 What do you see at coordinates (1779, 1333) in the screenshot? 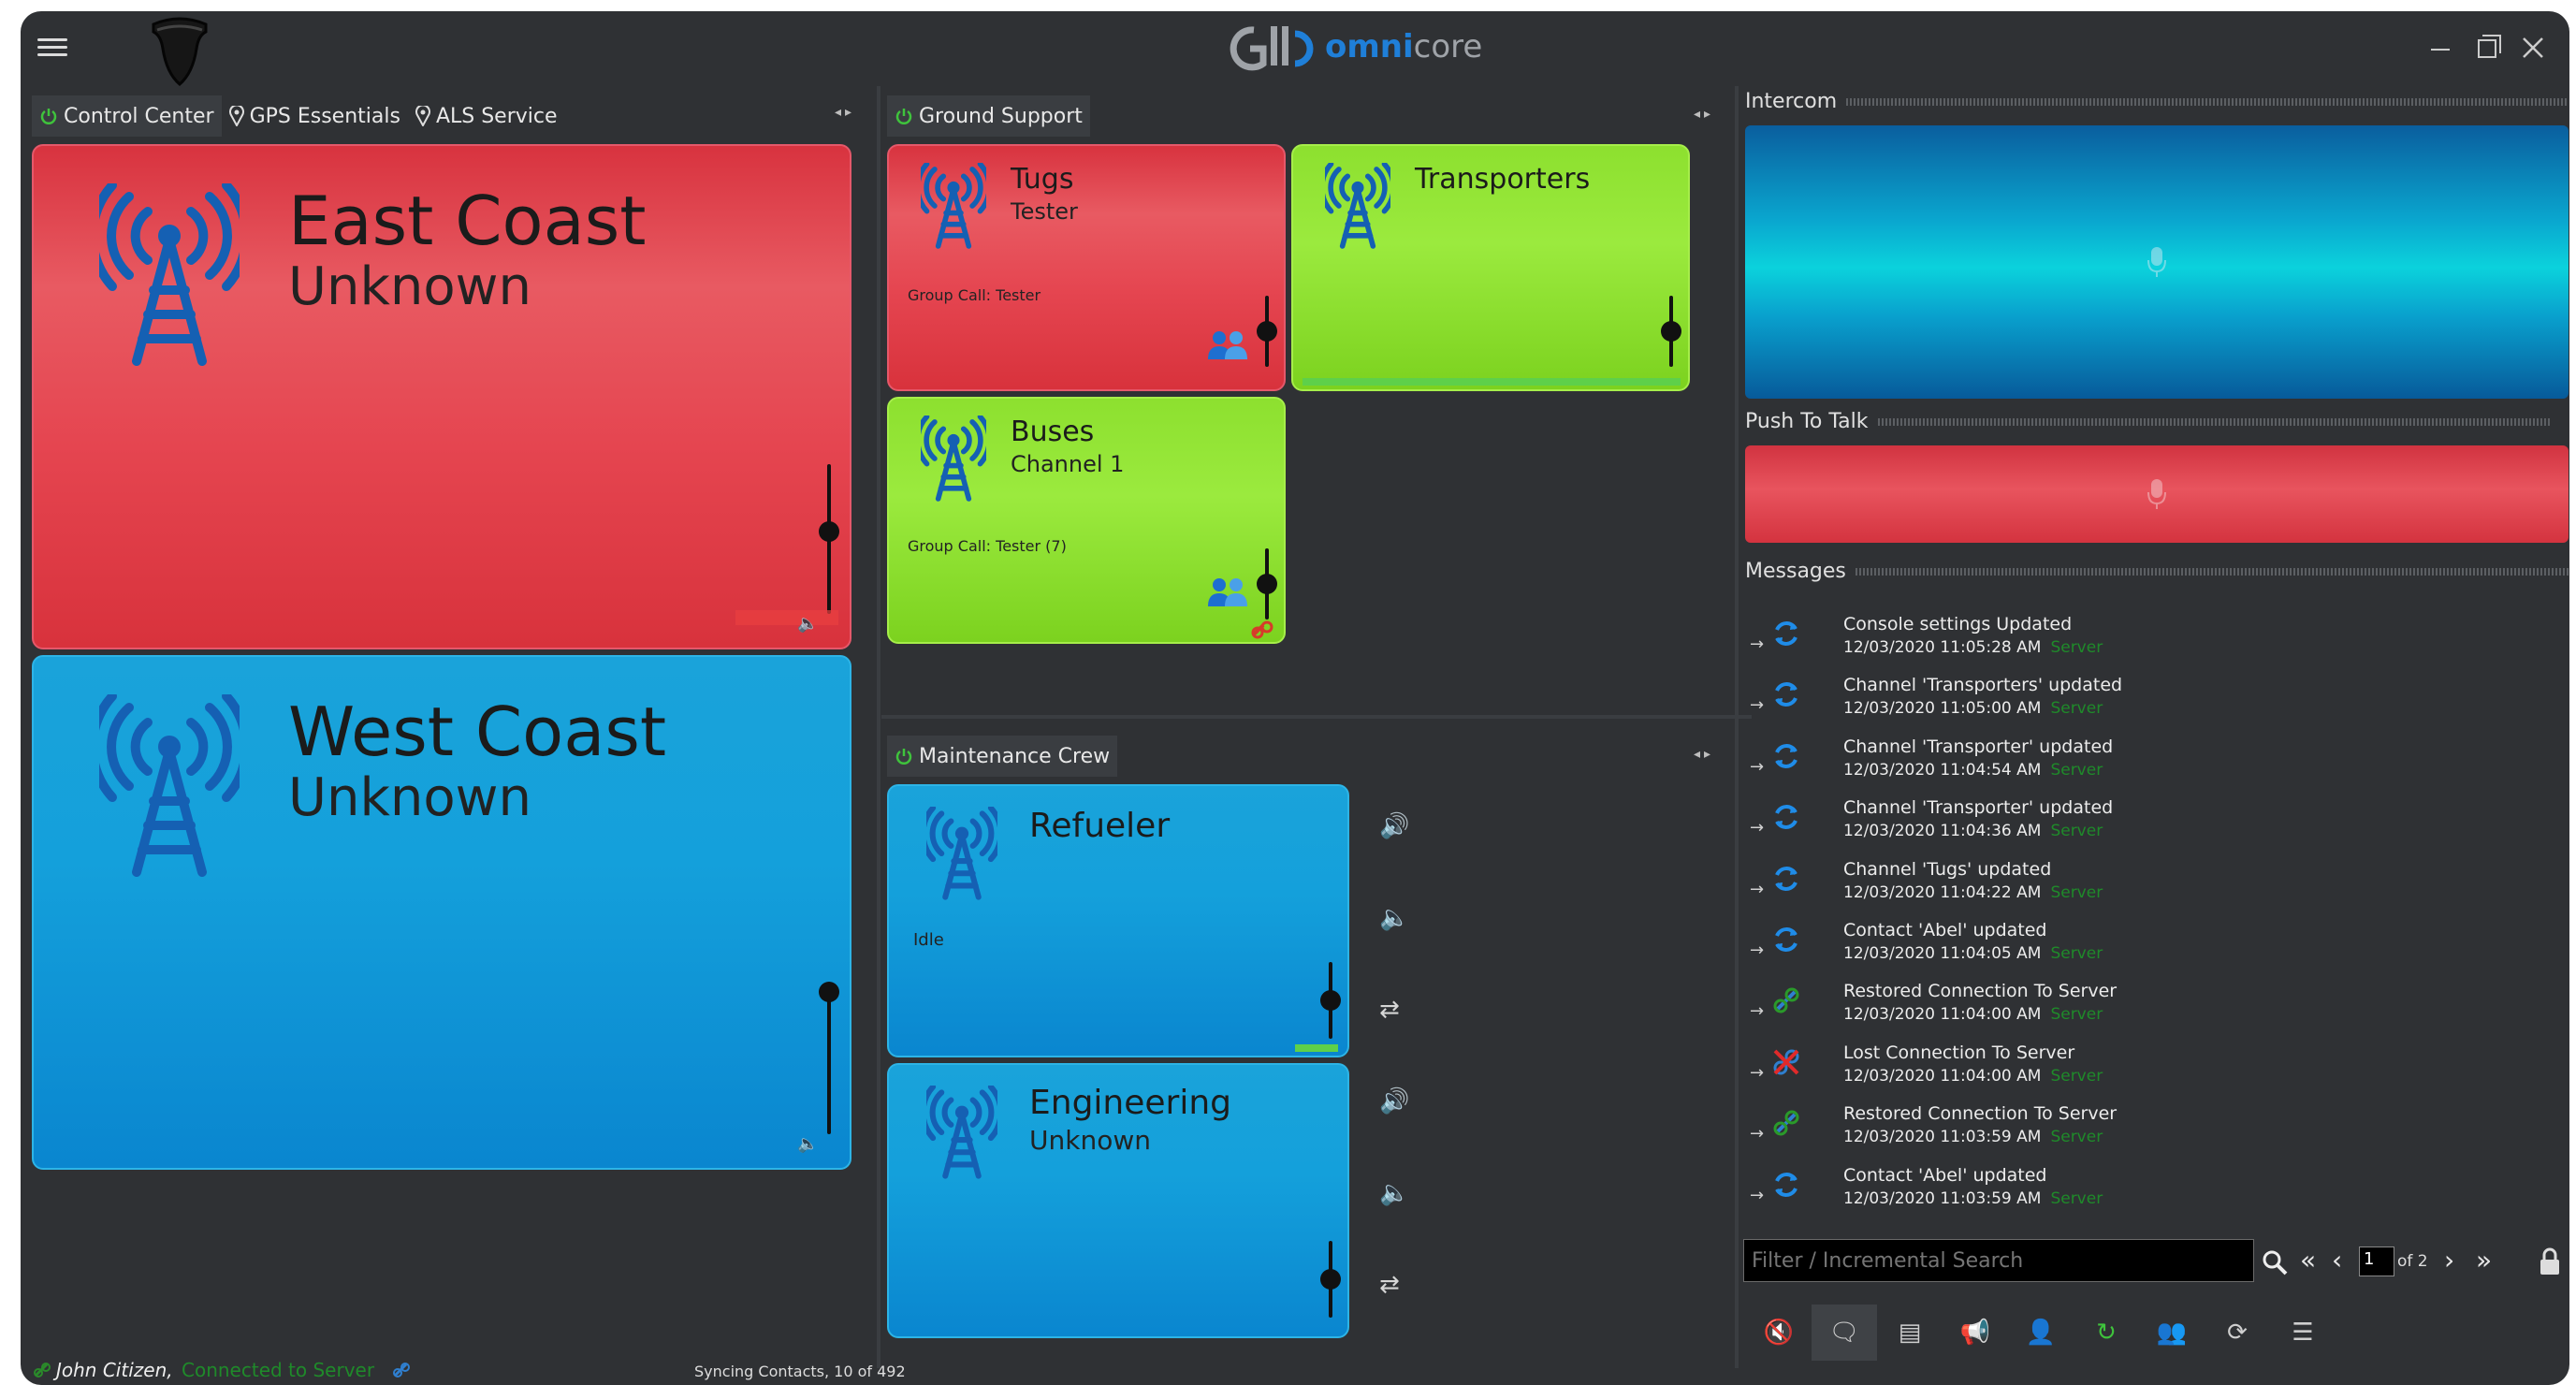
I see `speaker-muted-icon: 🔇` at bounding box center [1779, 1333].